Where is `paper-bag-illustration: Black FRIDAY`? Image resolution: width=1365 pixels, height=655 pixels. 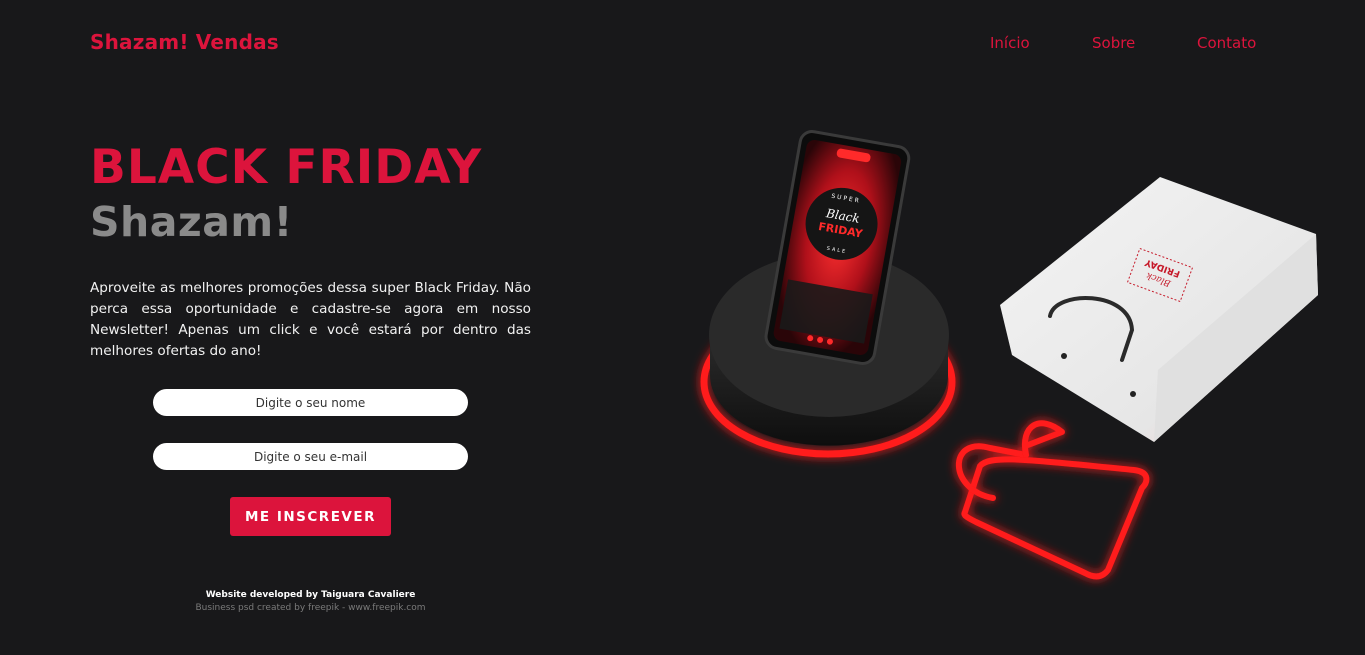
paper-bag-illustration: Black FRIDAY is located at coordinates (1159, 309).